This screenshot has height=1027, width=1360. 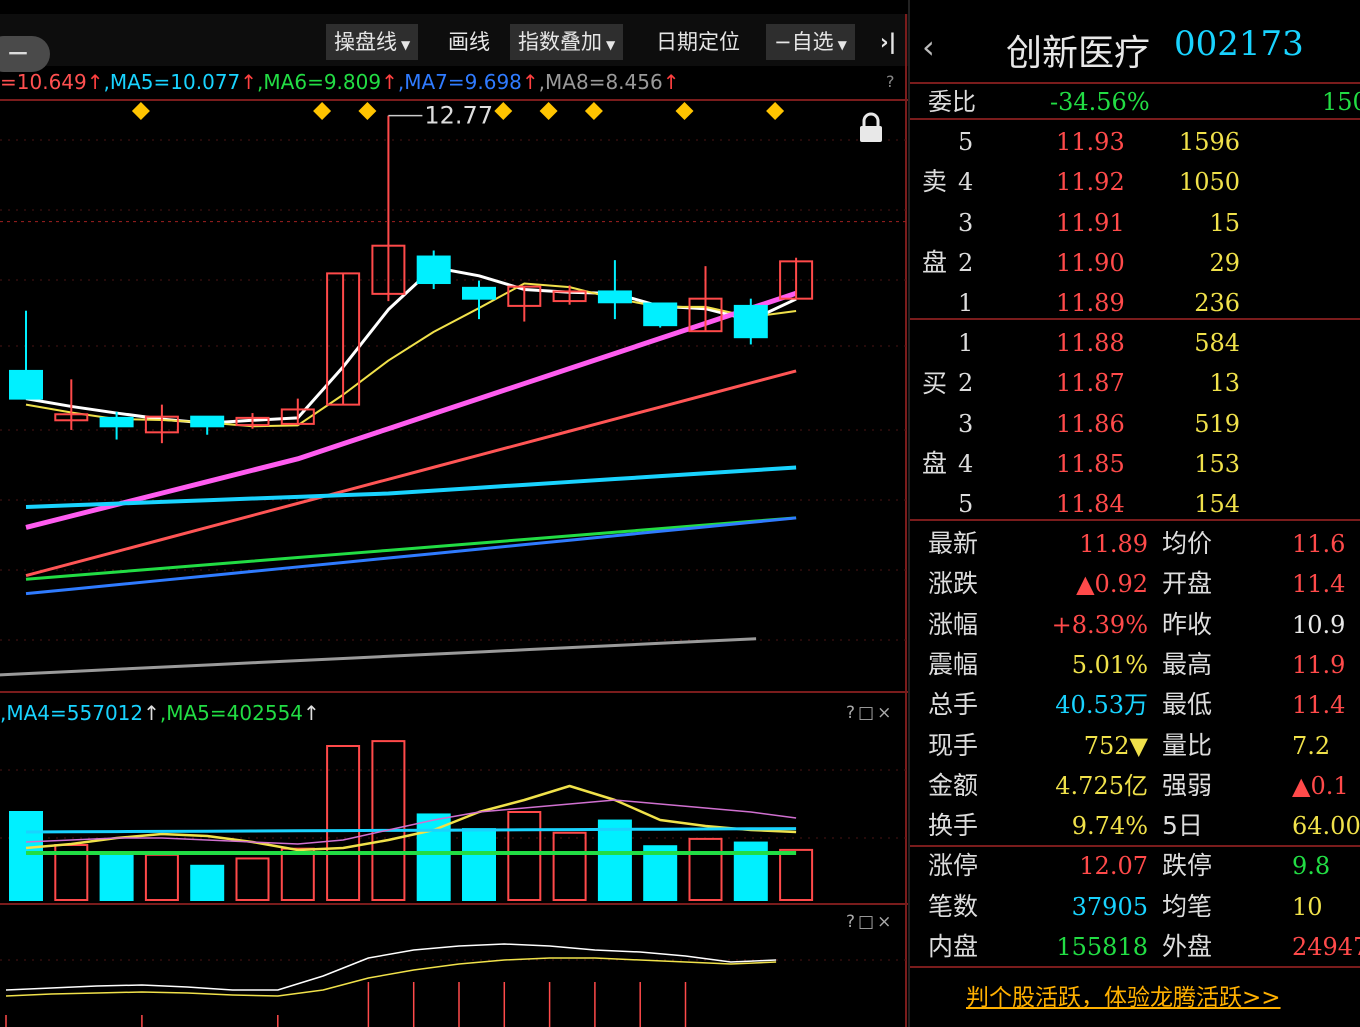 What do you see at coordinates (1311, 866) in the screenshot?
I see `stat-value: 9.8` at bounding box center [1311, 866].